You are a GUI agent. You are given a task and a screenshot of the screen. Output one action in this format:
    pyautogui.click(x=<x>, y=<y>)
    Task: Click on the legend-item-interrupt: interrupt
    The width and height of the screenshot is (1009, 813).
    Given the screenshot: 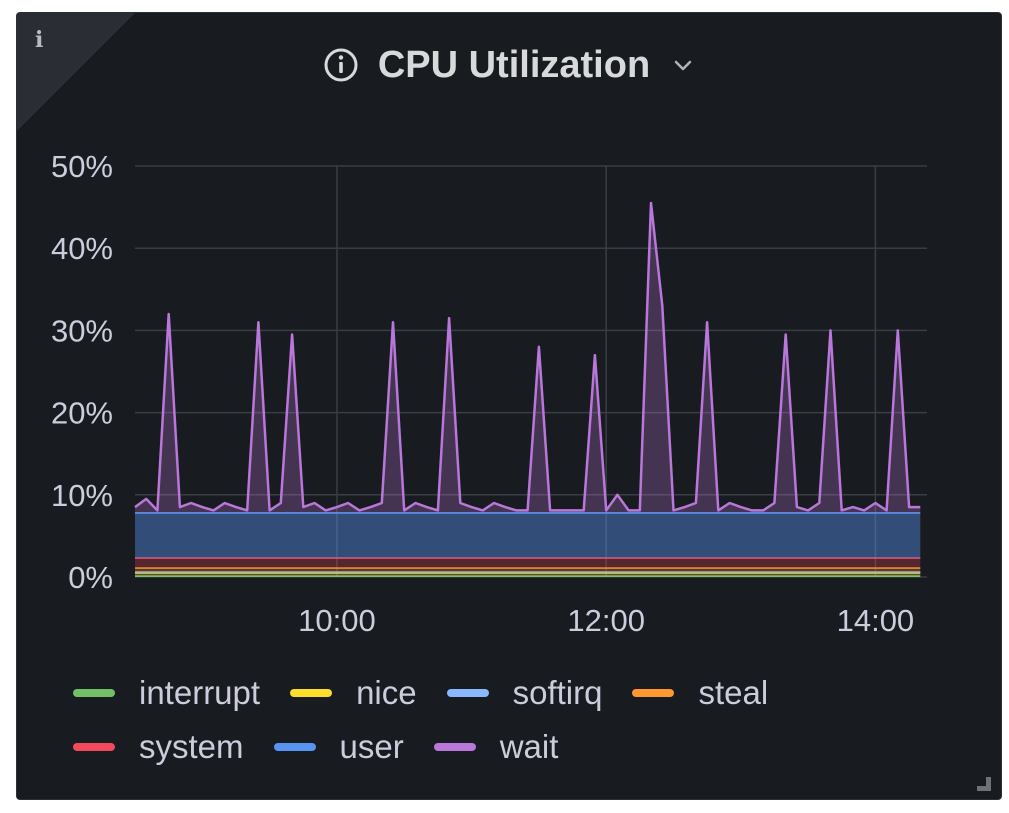 What is the action you would take?
    pyautogui.click(x=166, y=693)
    